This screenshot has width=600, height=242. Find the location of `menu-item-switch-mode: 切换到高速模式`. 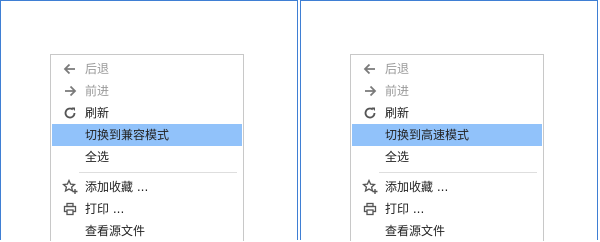

menu-item-switch-mode: 切换到高速模式 is located at coordinates (447, 135).